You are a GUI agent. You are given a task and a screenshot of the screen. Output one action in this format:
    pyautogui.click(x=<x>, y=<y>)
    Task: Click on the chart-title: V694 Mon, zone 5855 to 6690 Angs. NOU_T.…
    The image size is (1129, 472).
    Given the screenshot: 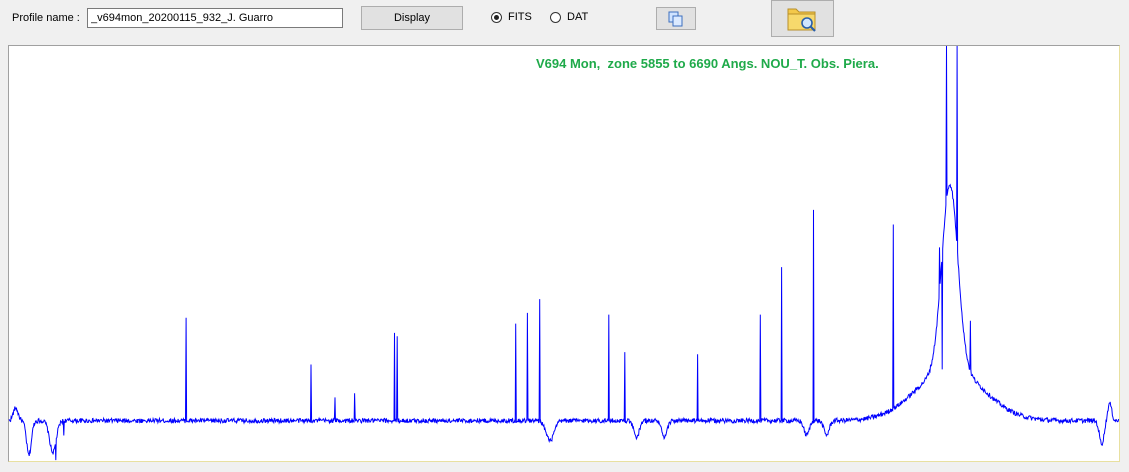 What is the action you would take?
    pyautogui.click(x=707, y=63)
    